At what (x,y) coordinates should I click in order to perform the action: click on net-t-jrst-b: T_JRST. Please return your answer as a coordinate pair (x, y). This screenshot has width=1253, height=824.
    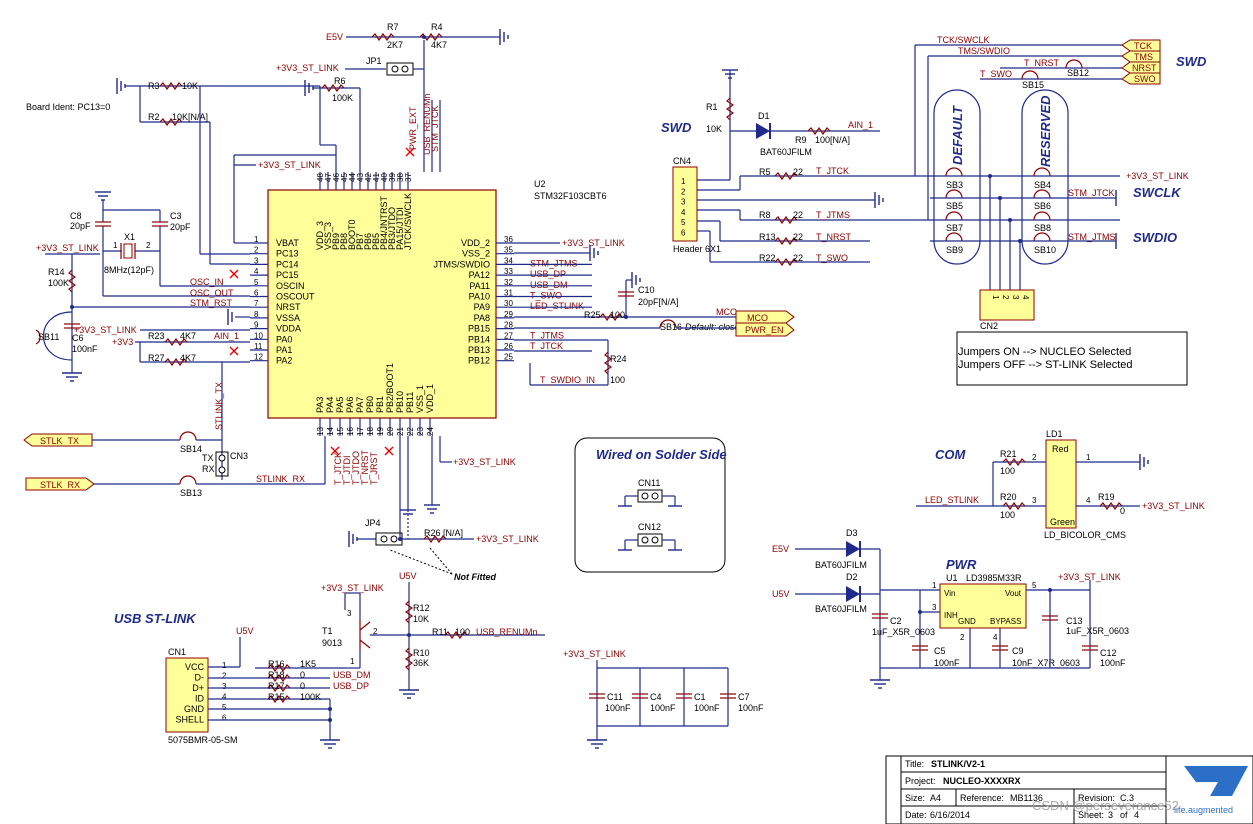
    Looking at the image, I should click on (374, 468).